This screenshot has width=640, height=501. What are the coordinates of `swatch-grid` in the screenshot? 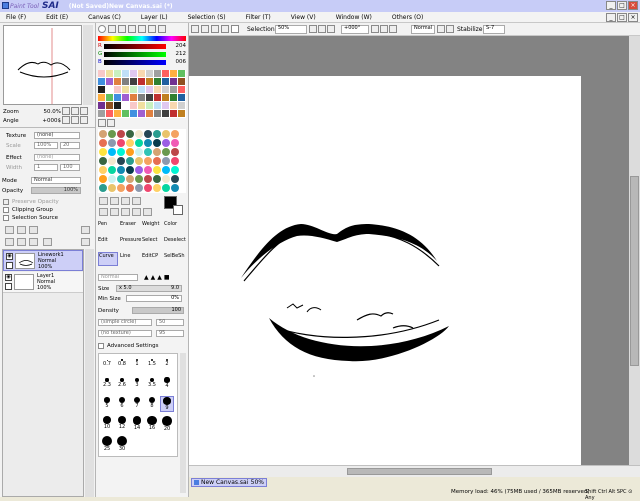 It's located at (142, 94).